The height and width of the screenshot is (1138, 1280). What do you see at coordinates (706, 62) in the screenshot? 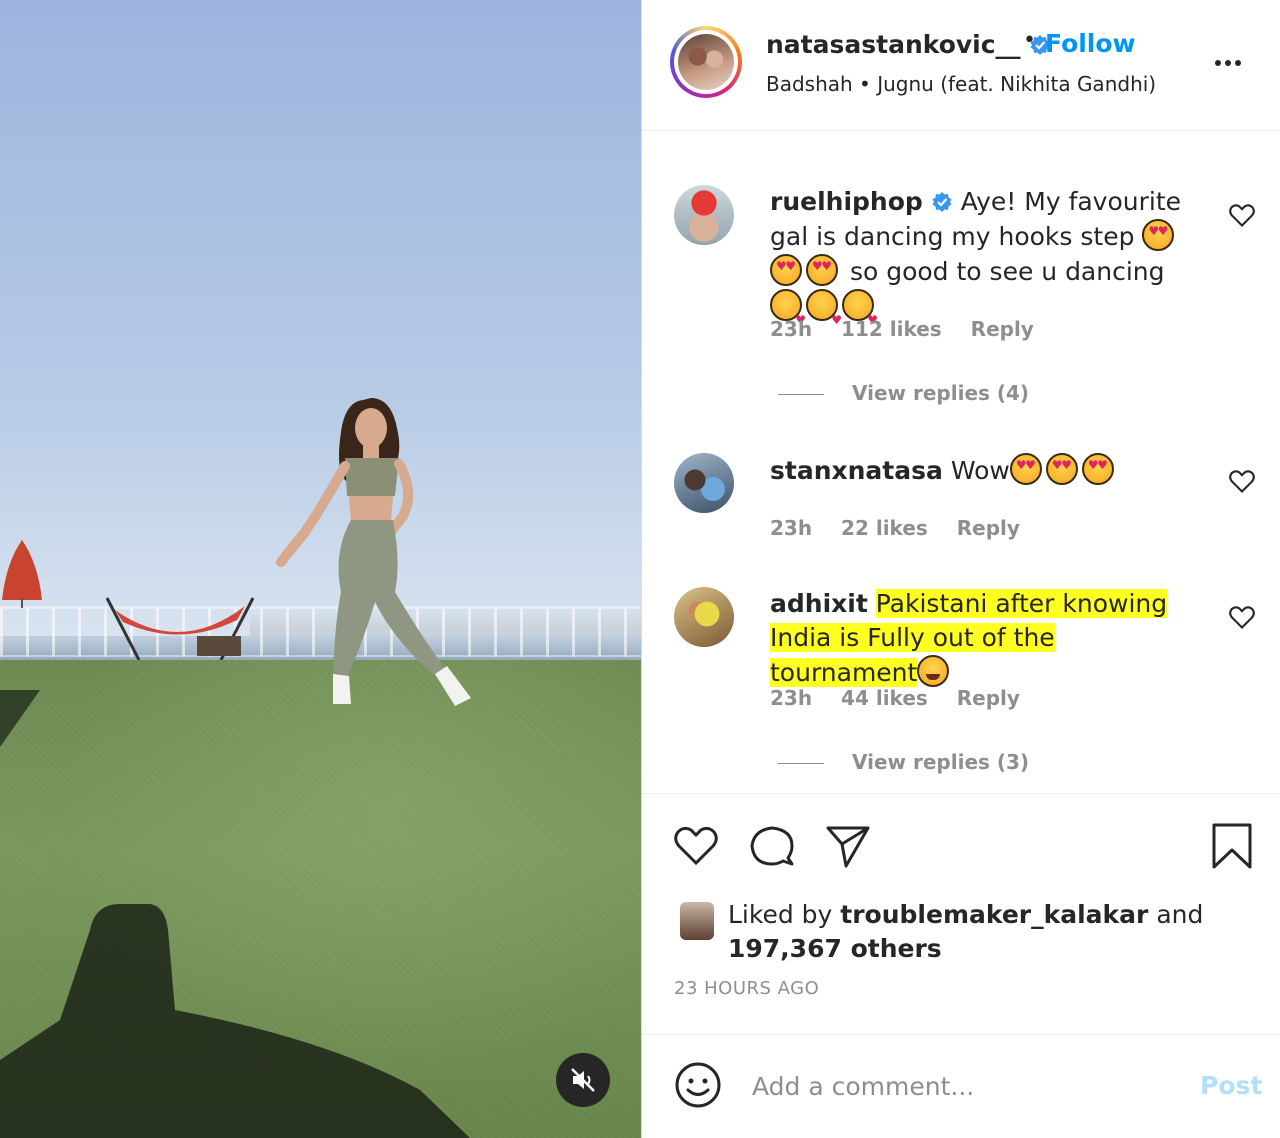
I see `author-avatar` at bounding box center [706, 62].